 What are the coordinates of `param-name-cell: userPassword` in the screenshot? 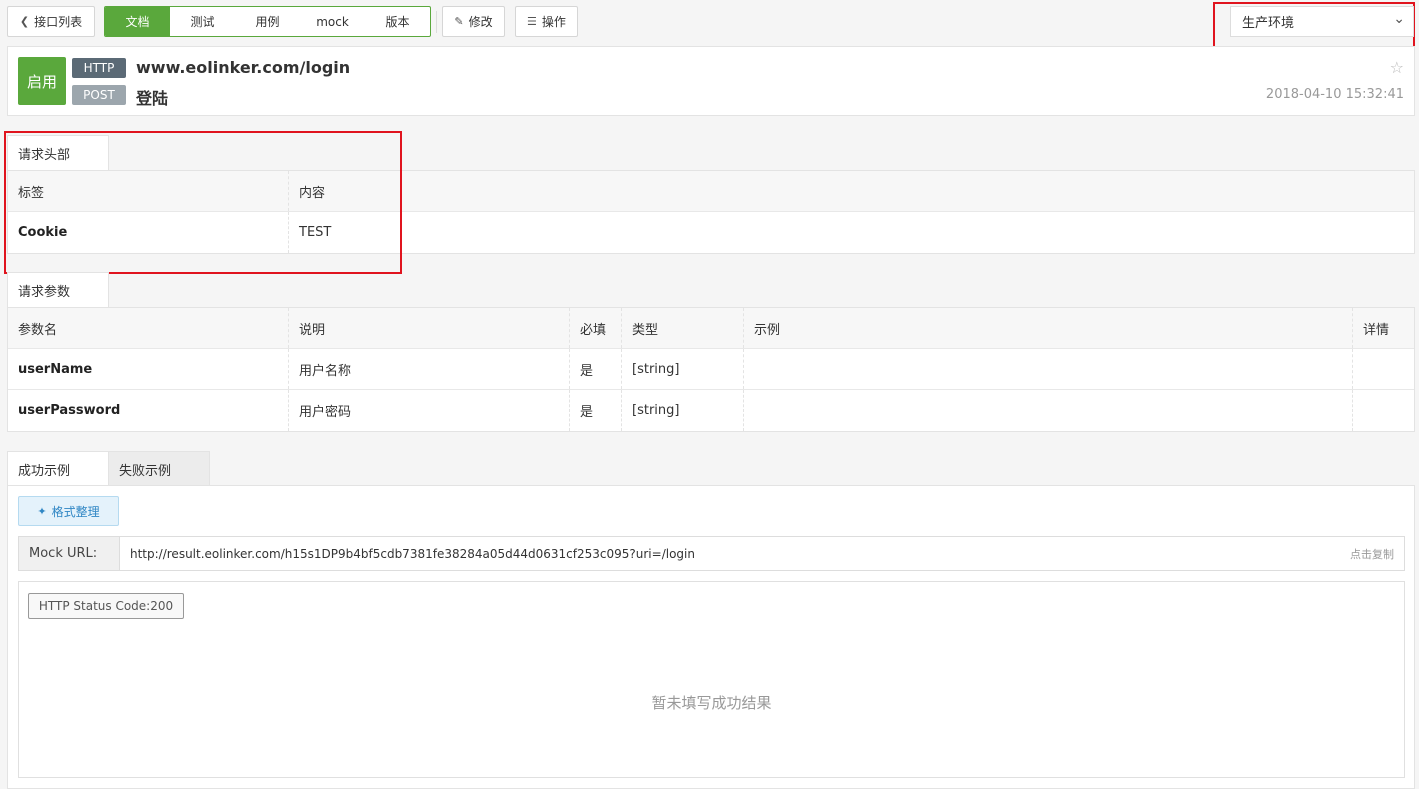 It's located at (148, 410).